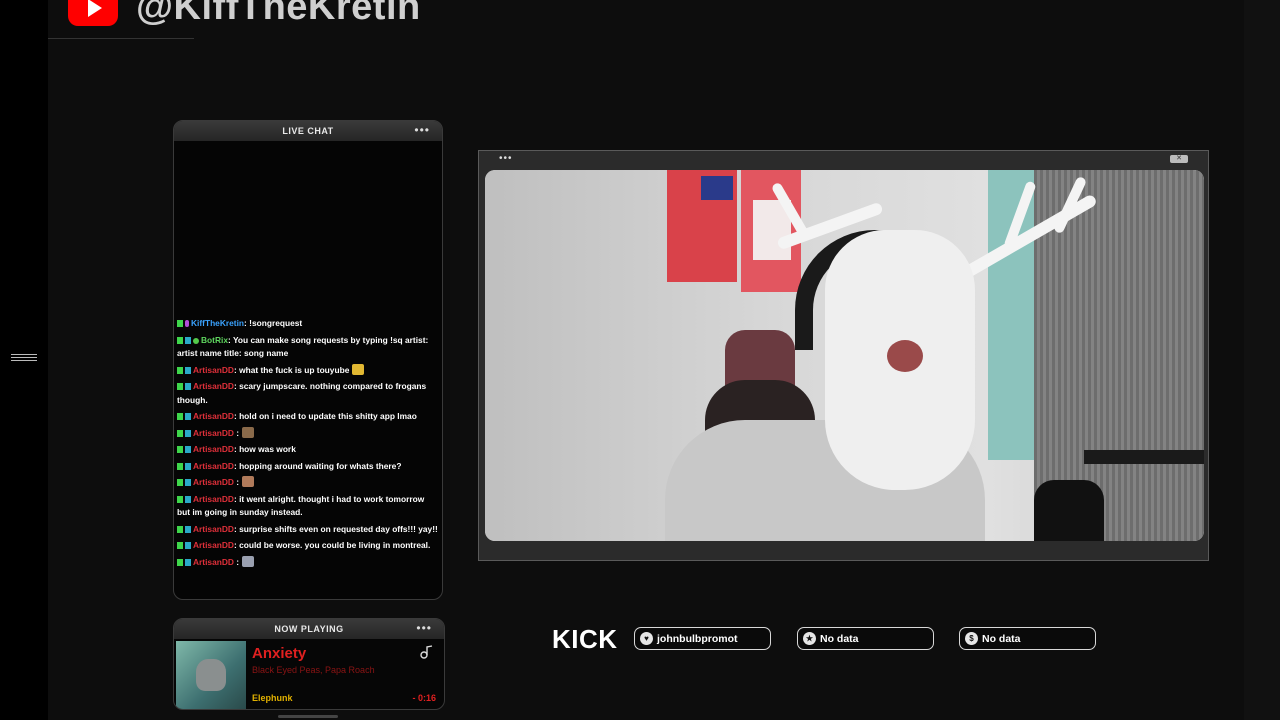  Describe the element at coordinates (424, 698) in the screenshot. I see `song-time-remaining: - 0:16` at that location.